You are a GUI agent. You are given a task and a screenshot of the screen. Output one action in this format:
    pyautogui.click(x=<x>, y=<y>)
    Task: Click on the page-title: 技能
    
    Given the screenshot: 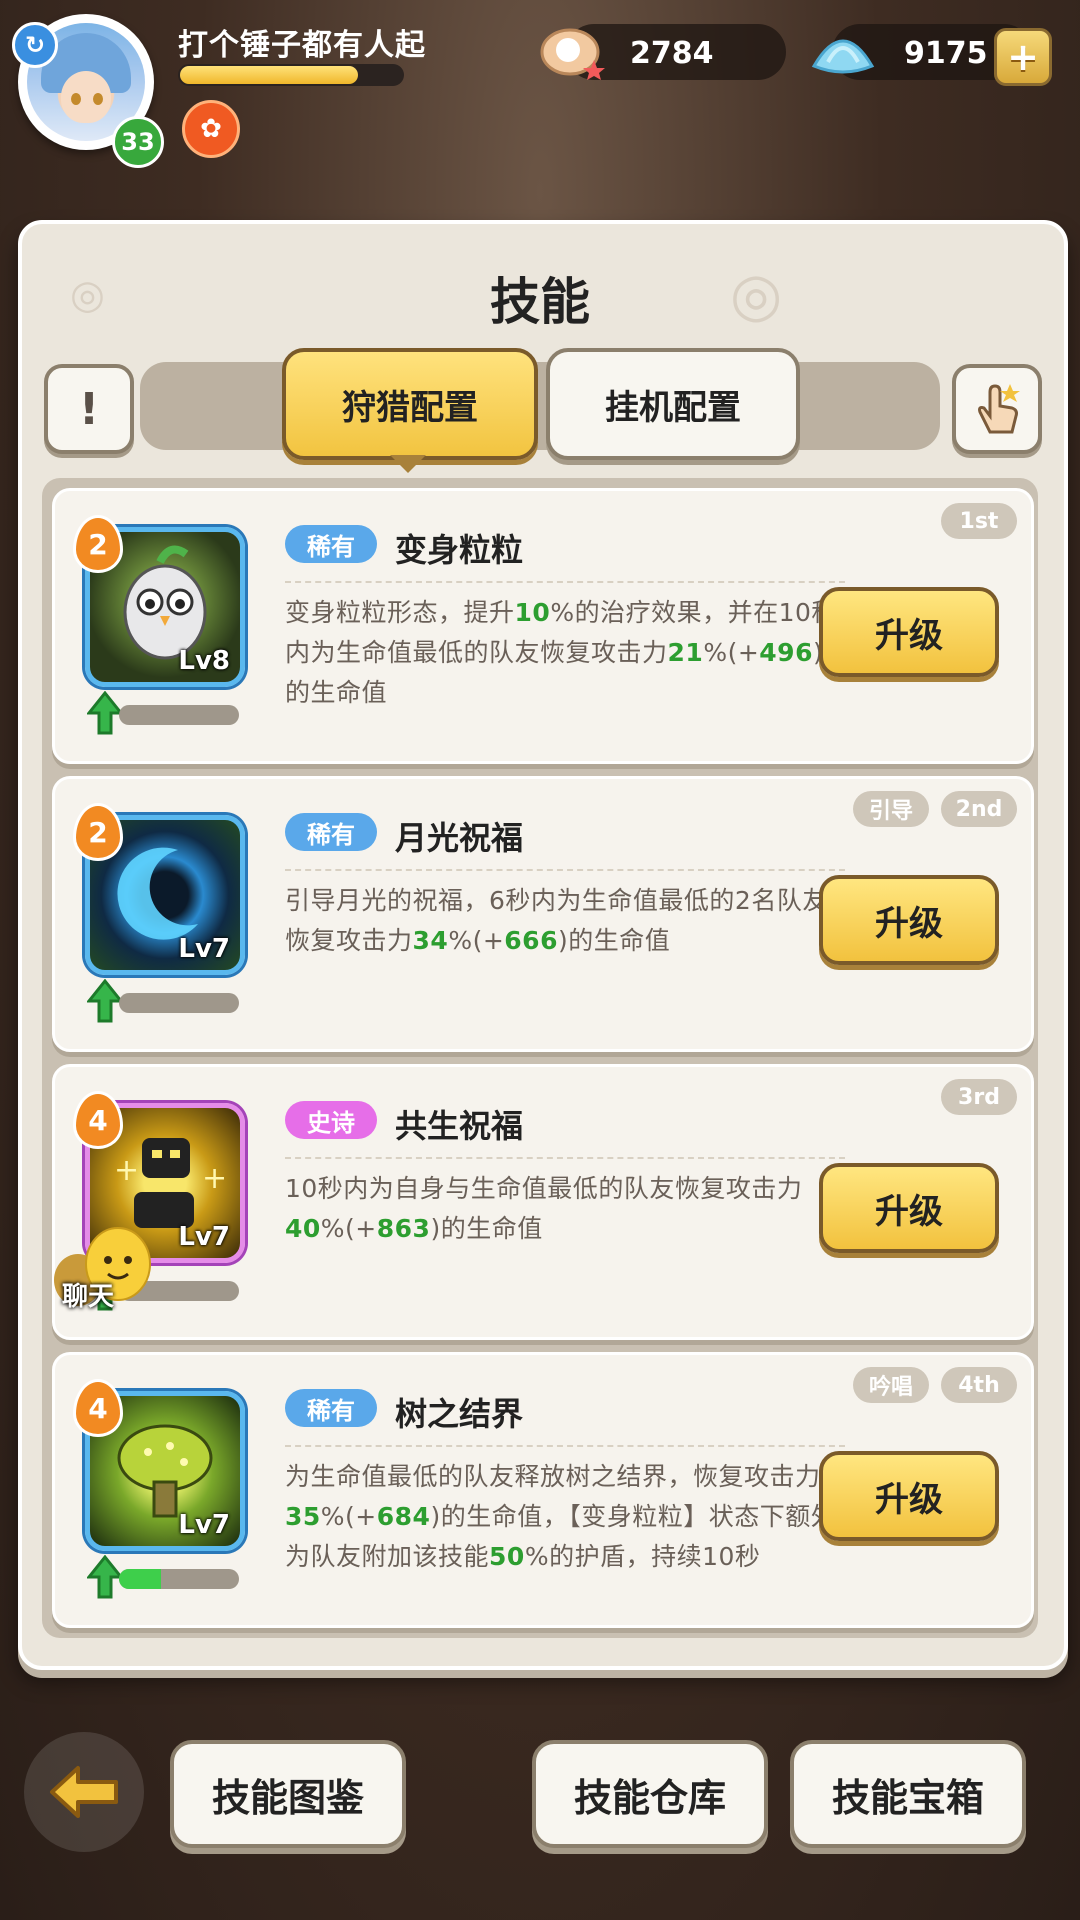 What is the action you would take?
    pyautogui.click(x=540, y=302)
    